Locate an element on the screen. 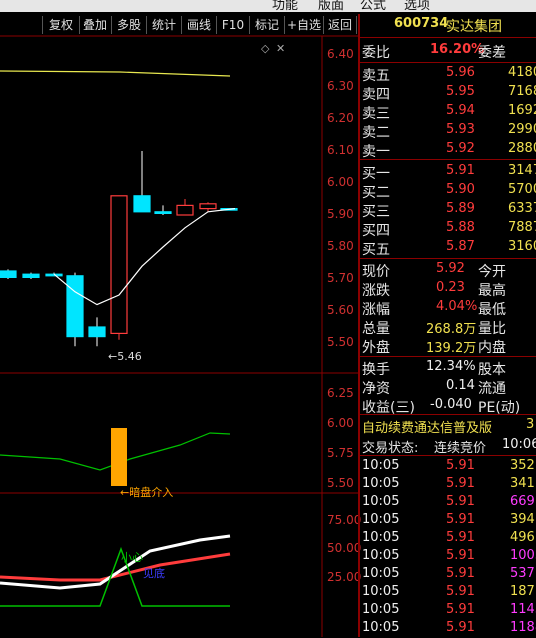 This screenshot has width=536, height=638. tick-volume: 187 is located at coordinates (522, 591).